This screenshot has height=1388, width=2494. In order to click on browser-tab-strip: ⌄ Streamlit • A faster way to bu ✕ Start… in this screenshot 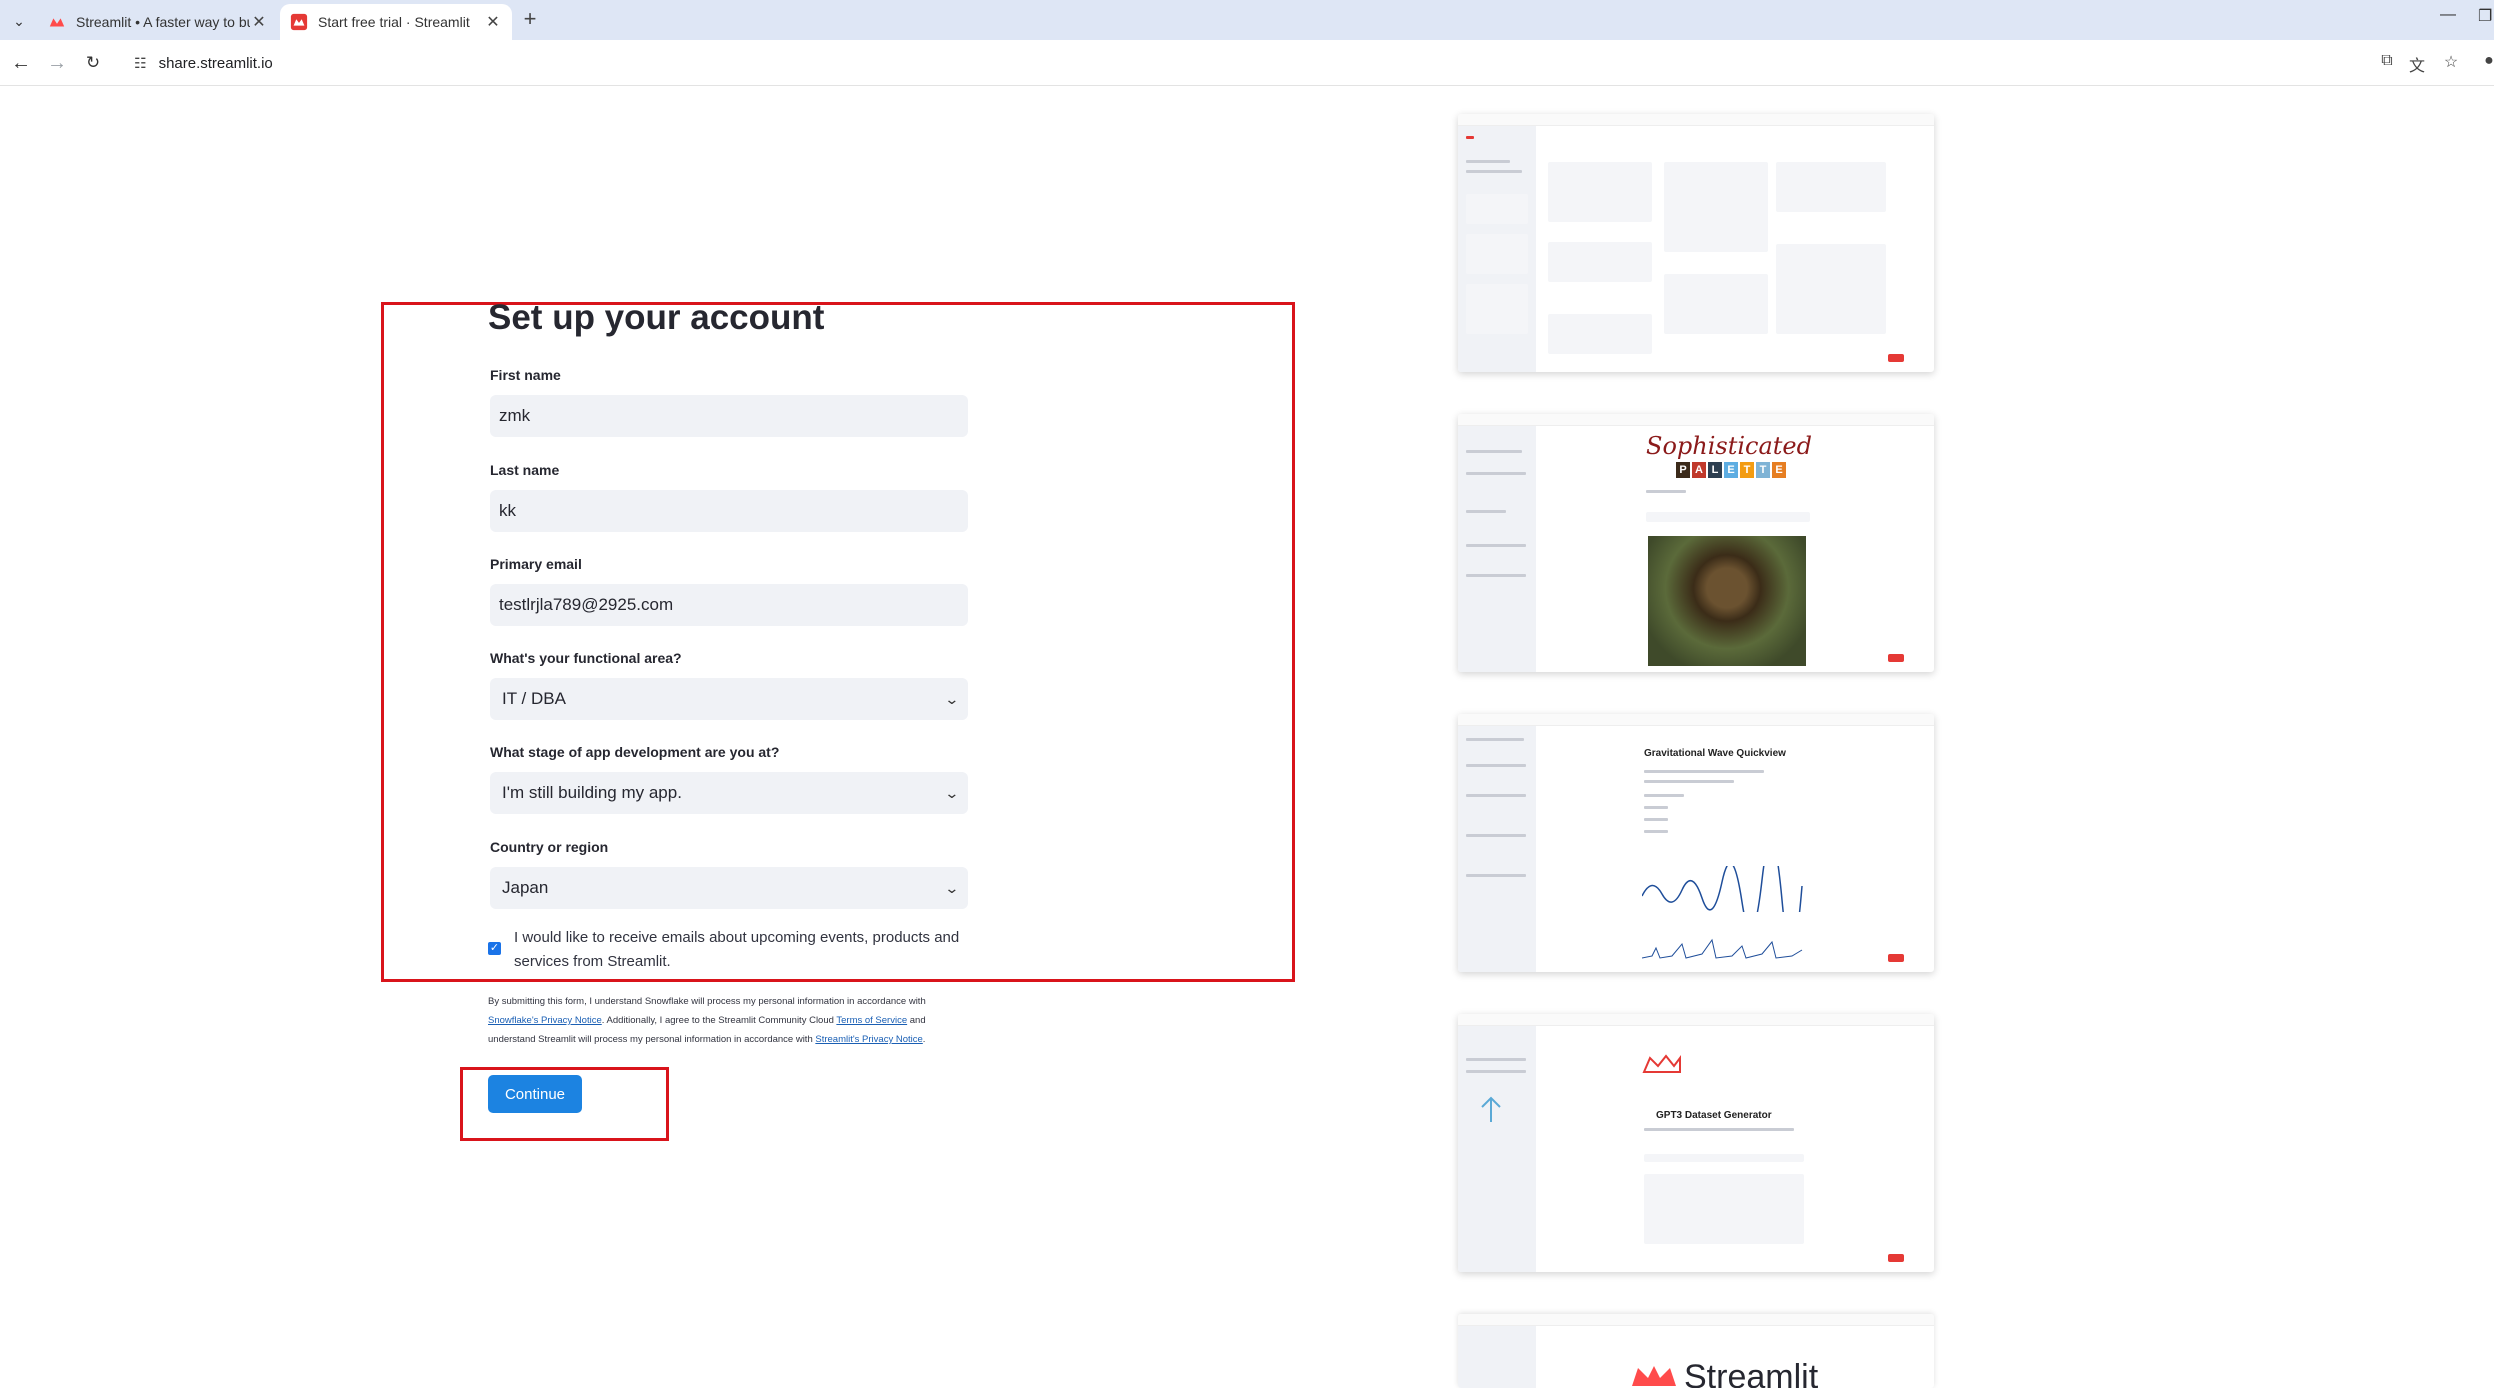, I will do `click(1247, 20)`.